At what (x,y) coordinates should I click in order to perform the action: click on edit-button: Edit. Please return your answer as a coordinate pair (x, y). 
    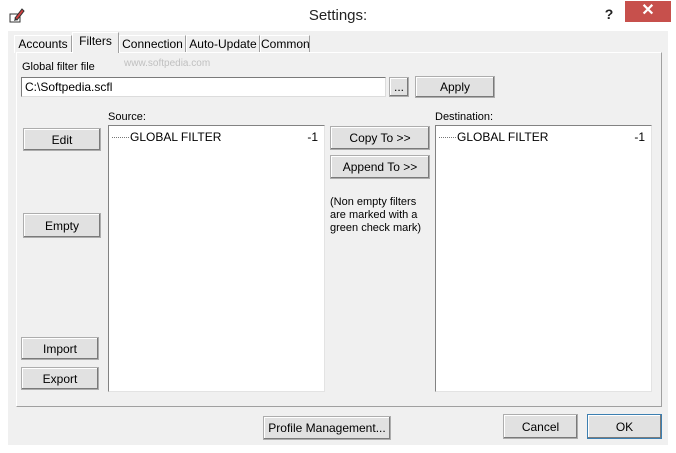
    Looking at the image, I should click on (62, 139).